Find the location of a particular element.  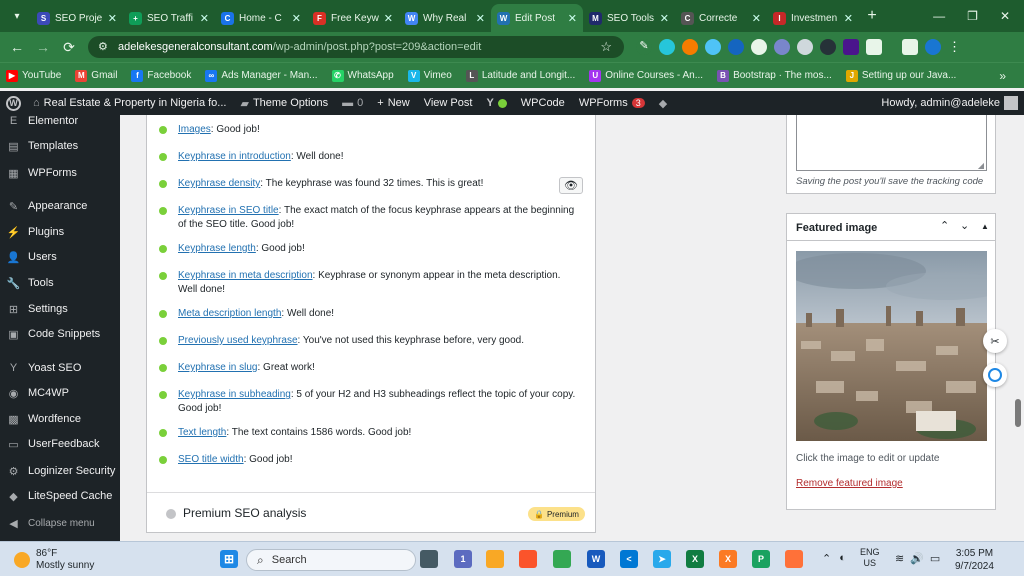

wp-logo-menu: W is located at coordinates (13, 103).